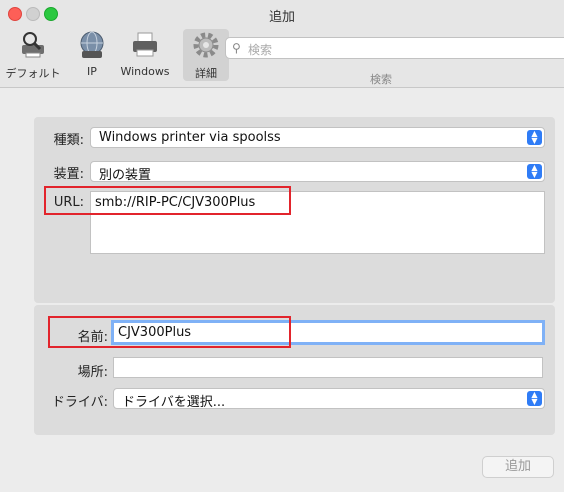  What do you see at coordinates (68, 174) in the screenshot?
I see `device-label: 装置:` at bounding box center [68, 174].